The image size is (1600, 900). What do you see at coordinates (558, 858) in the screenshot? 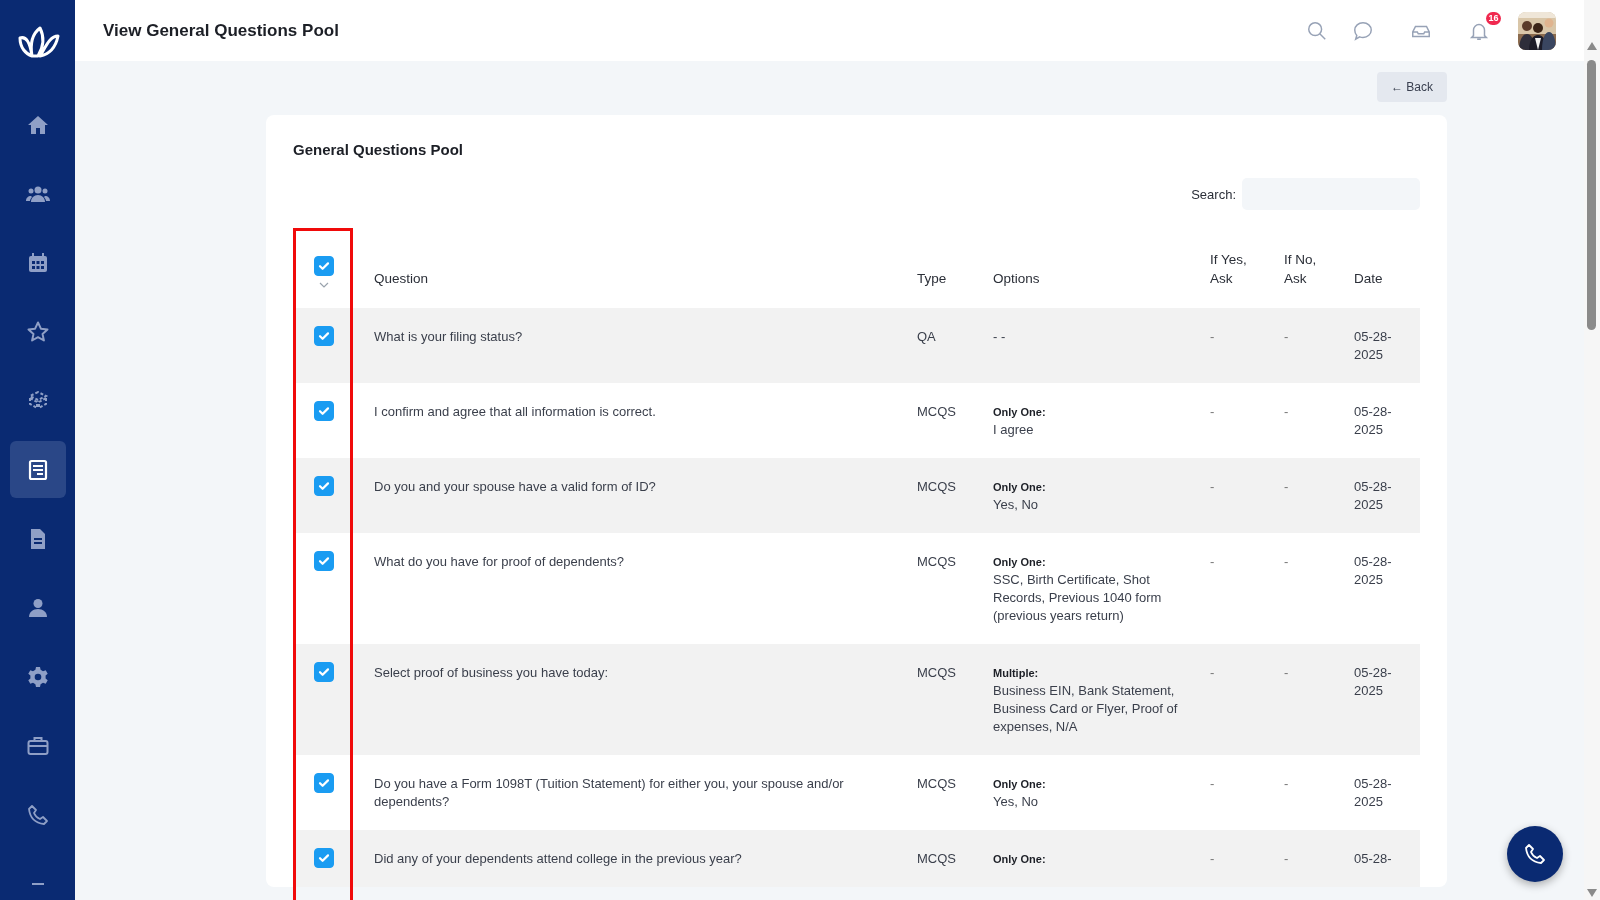
I see `question-text: Did any of your dependents attend college in the previous year?` at bounding box center [558, 858].